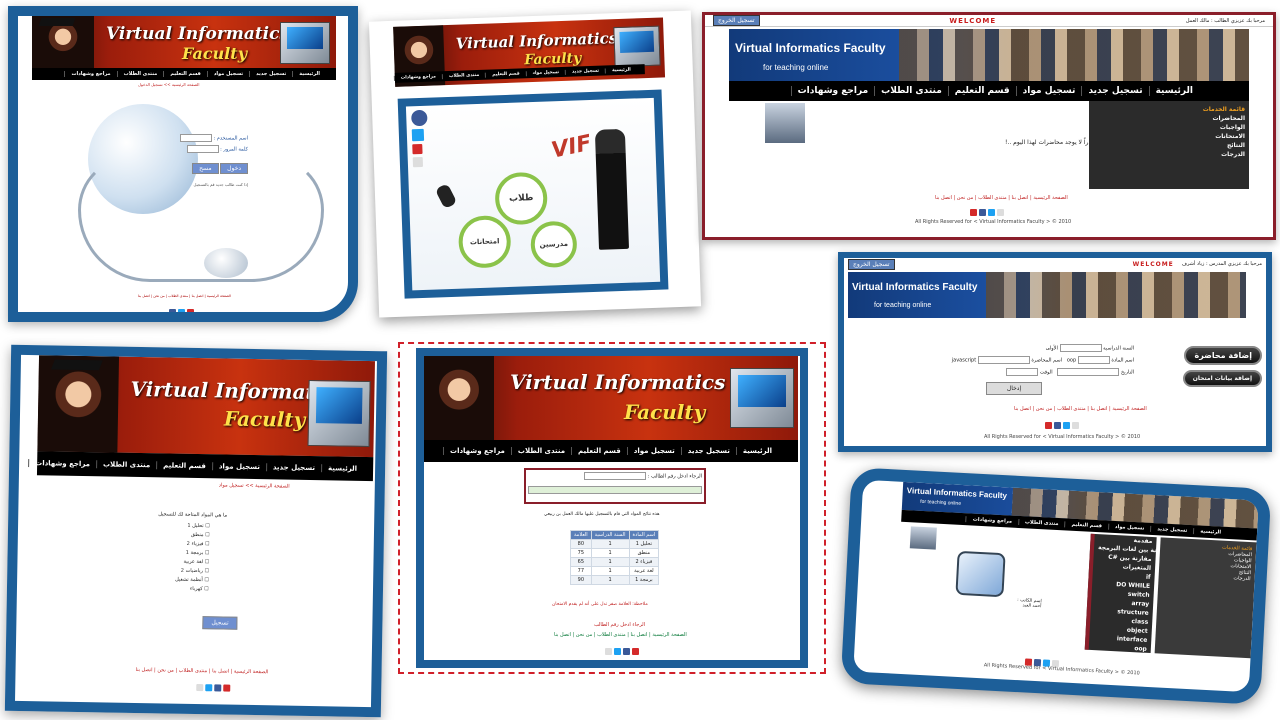 This screenshot has height=720, width=1280. I want to click on register-note: إذا كنت طالب جديد قم بالتسجيل, so click(203, 184).